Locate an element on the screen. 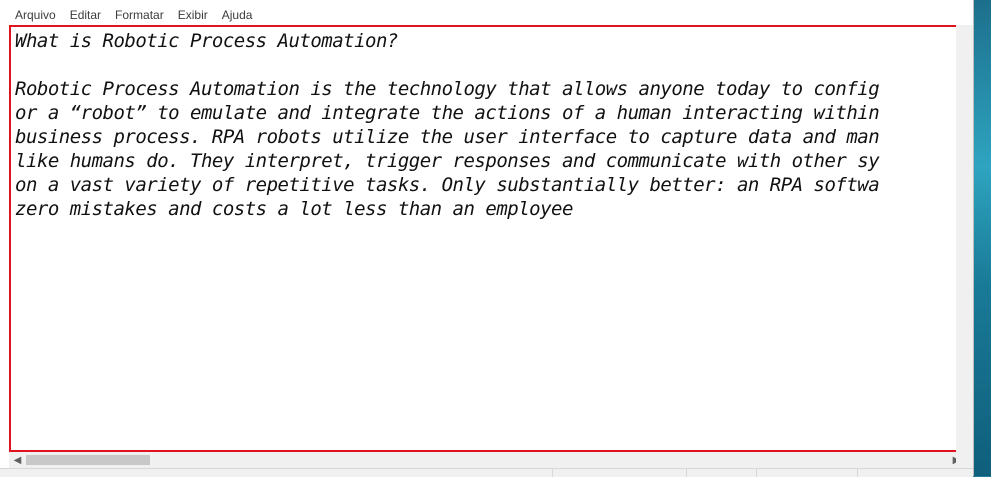  horizontal-scroll-thumb is located at coordinates (88, 460).